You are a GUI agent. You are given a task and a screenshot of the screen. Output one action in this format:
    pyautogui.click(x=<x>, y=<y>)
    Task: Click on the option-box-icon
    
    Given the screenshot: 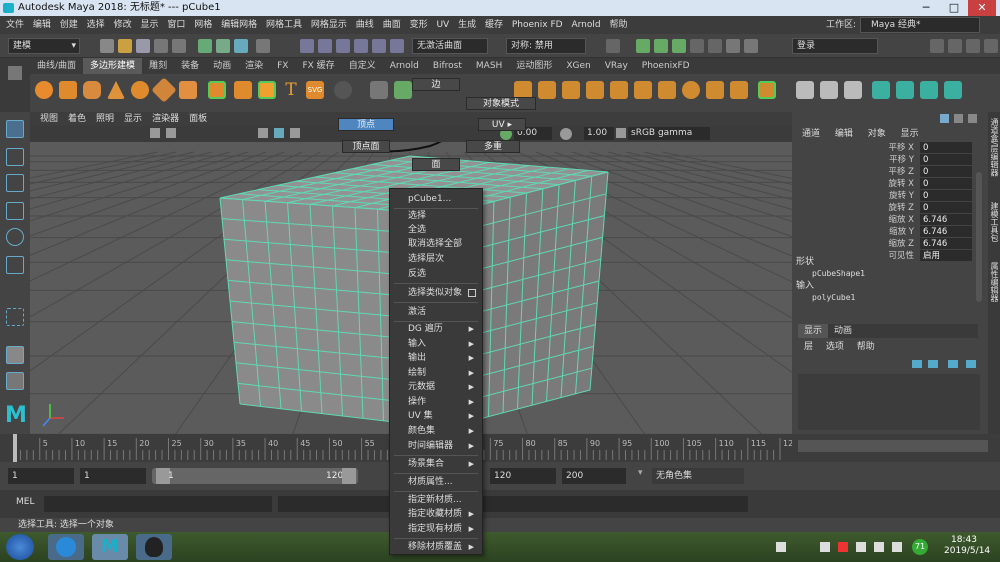 What is the action you would take?
    pyautogui.click(x=472, y=293)
    